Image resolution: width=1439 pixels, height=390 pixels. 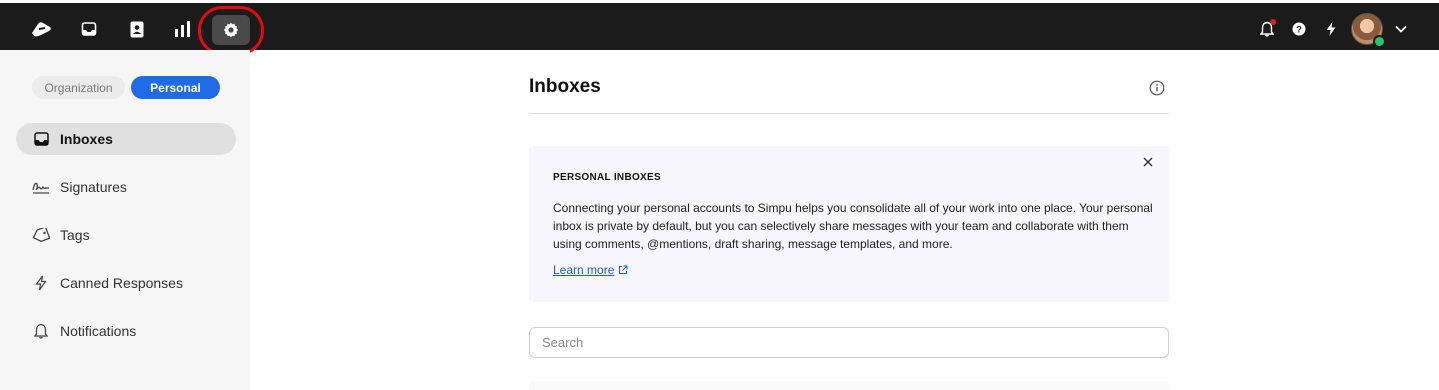 I want to click on sidebar-item-label: Inboxes, so click(x=86, y=139).